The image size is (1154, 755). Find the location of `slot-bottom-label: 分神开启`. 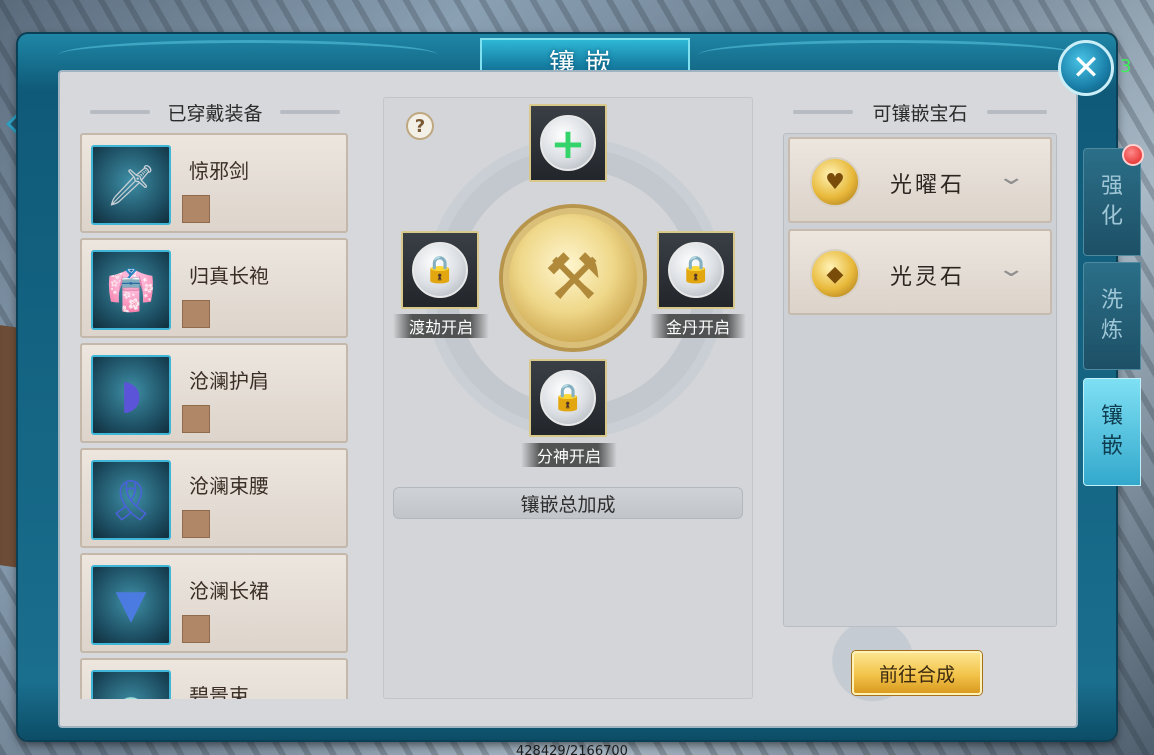

slot-bottom-label: 分神开启 is located at coordinates (569, 455).